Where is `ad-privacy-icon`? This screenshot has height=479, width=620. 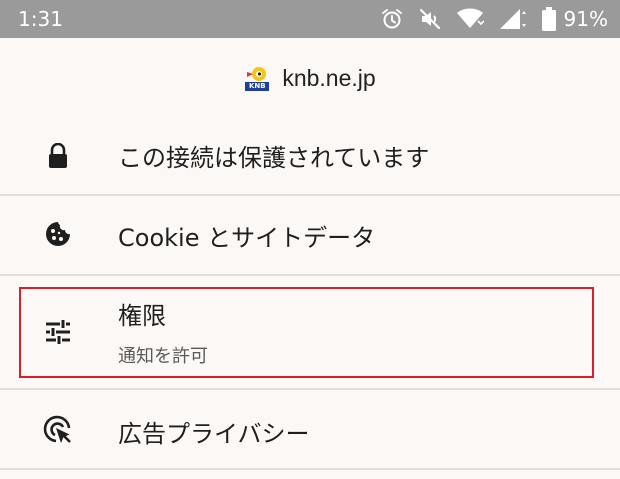 ad-privacy-icon is located at coordinates (58, 430).